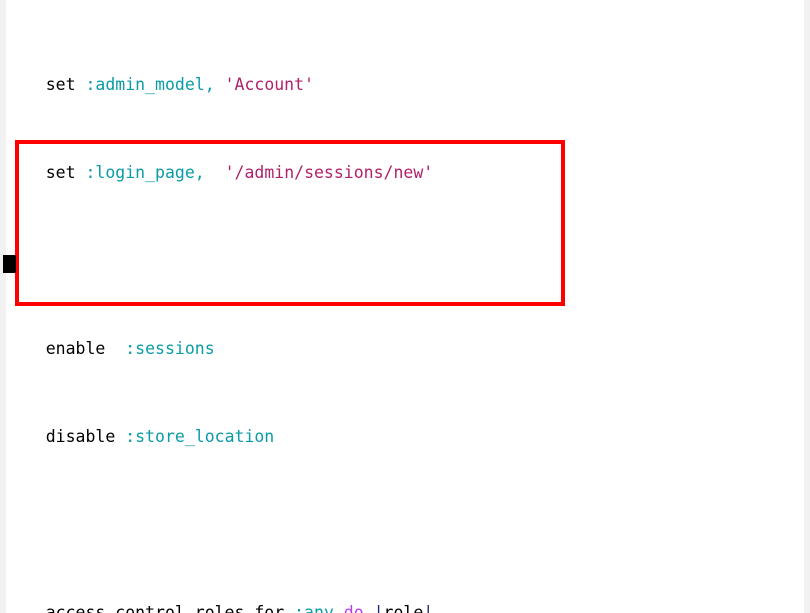 The width and height of the screenshot is (810, 613). Describe the element at coordinates (145, 172) in the screenshot. I see `symbol-token: :login_page,` at that location.